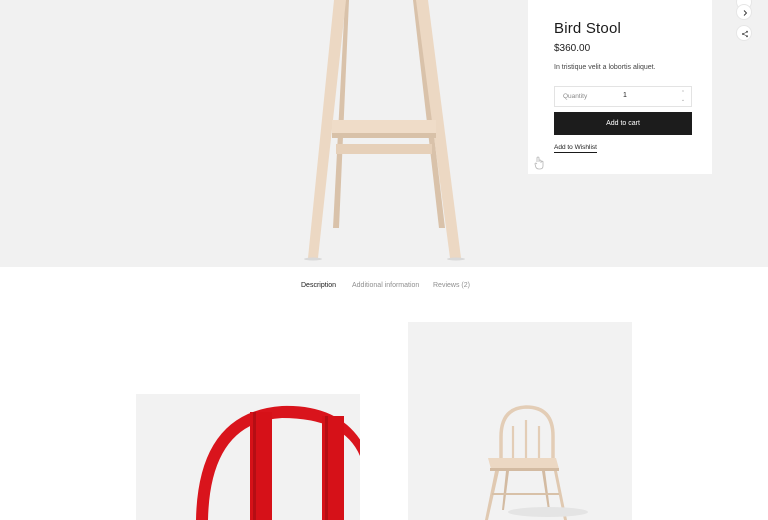 The image size is (768, 520). Describe the element at coordinates (278, 462) in the screenshot. I see `red-chair-image` at that location.